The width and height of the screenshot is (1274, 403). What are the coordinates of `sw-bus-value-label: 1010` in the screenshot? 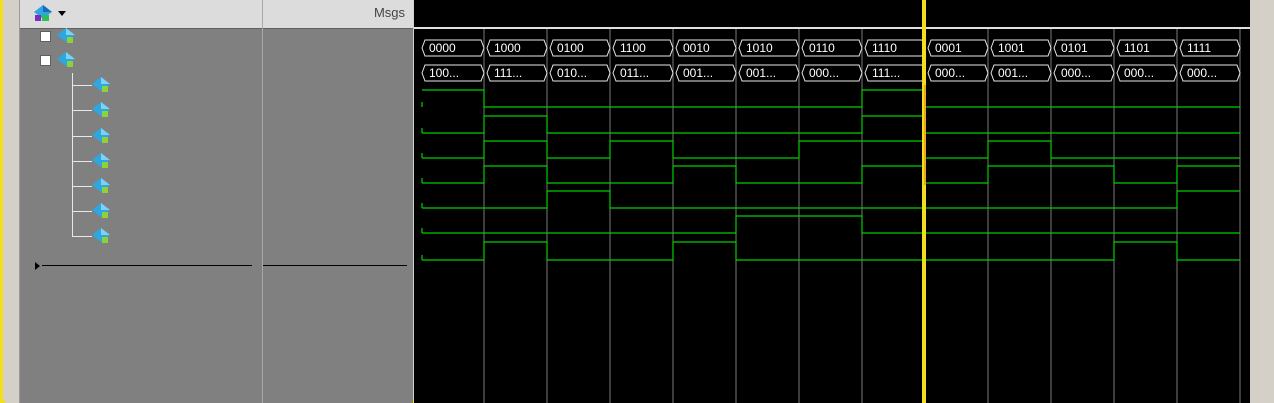 It's located at (759, 48).